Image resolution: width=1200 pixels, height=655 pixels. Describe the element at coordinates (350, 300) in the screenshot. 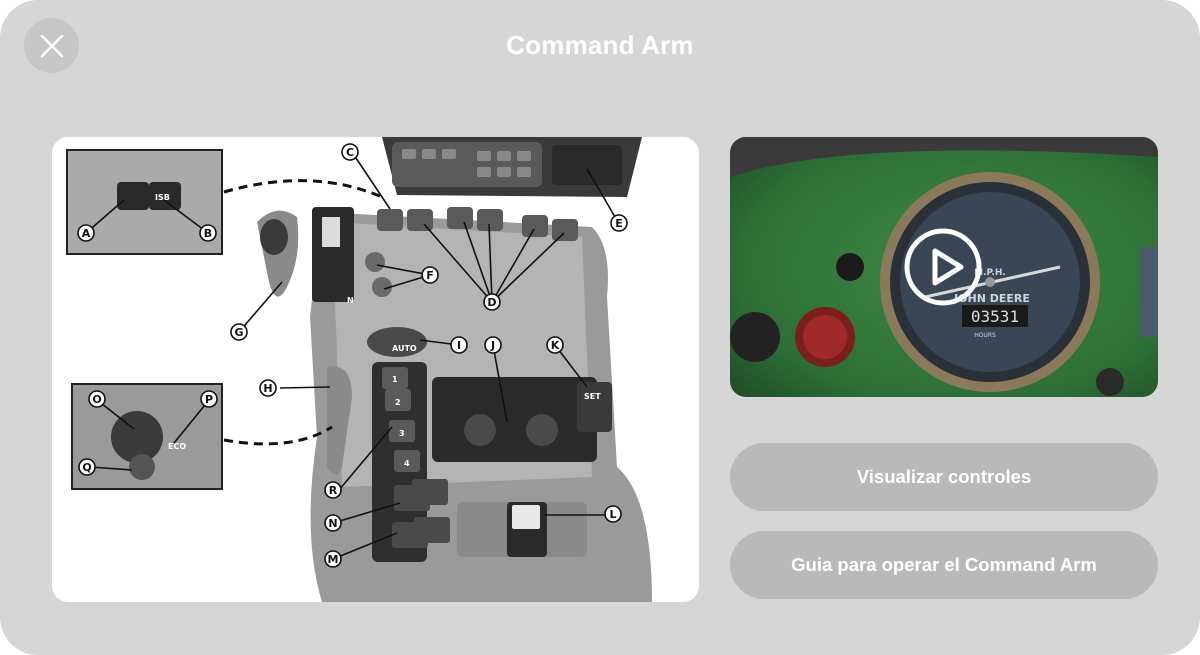

I see `neutral-label: N` at that location.